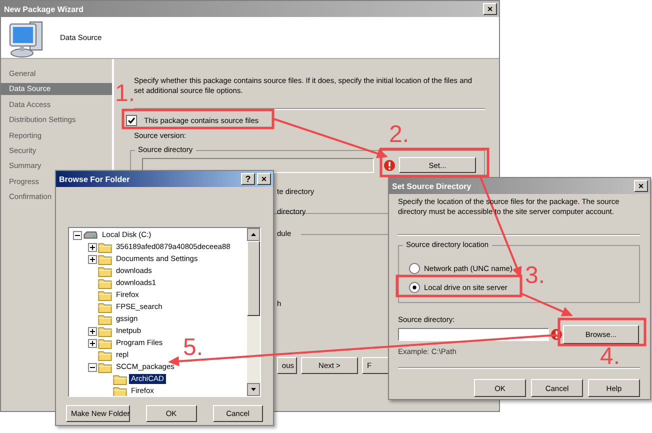  Describe the element at coordinates (253, 389) in the screenshot. I see `scroll-down-icon` at that location.